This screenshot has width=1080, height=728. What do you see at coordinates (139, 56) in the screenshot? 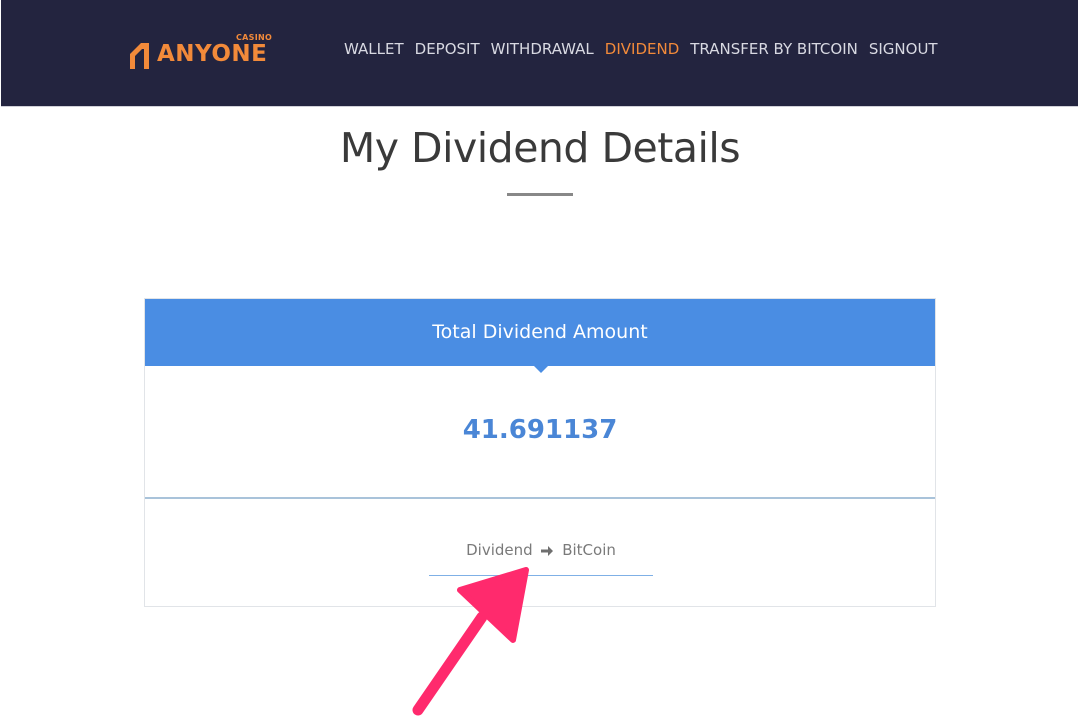
I see `logo-mark-icon` at bounding box center [139, 56].